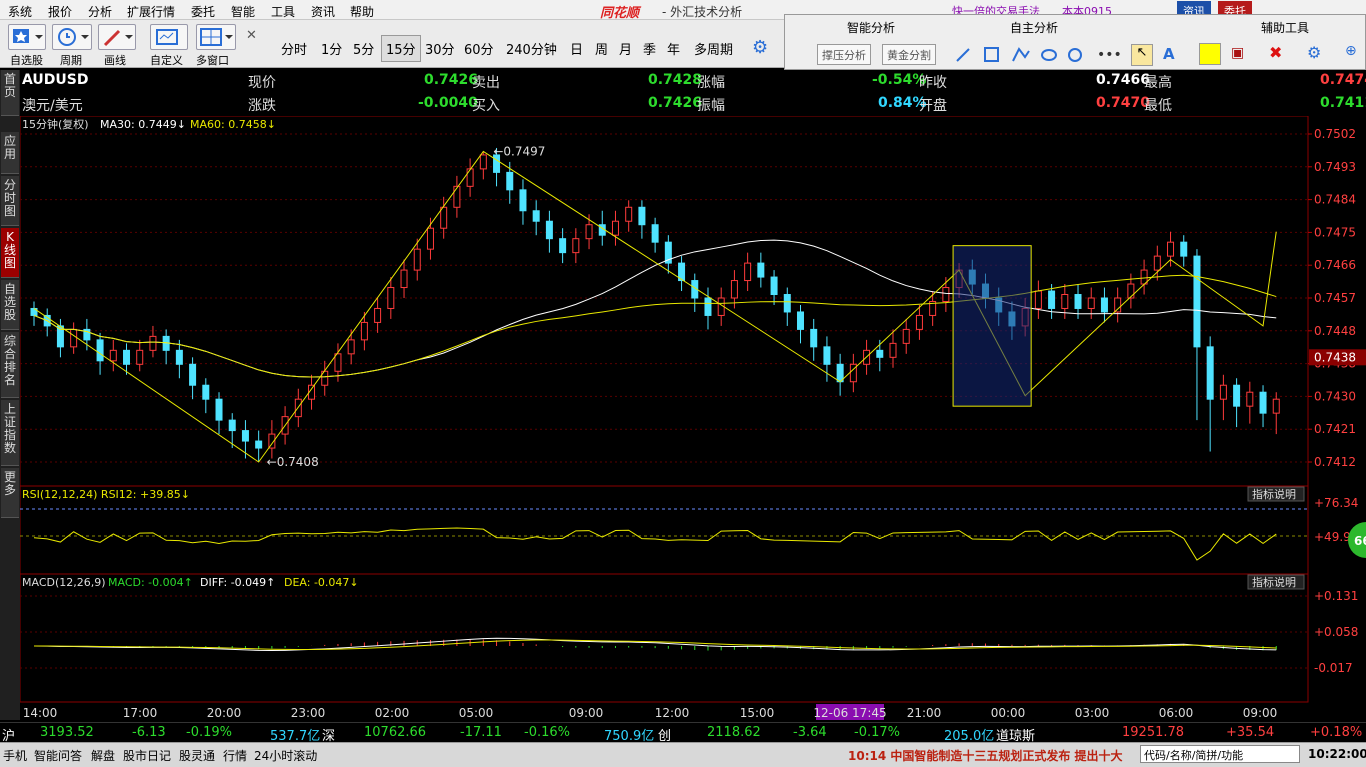 This screenshot has height=767, width=1366. I want to click on multi-window-icon, so click(216, 37).